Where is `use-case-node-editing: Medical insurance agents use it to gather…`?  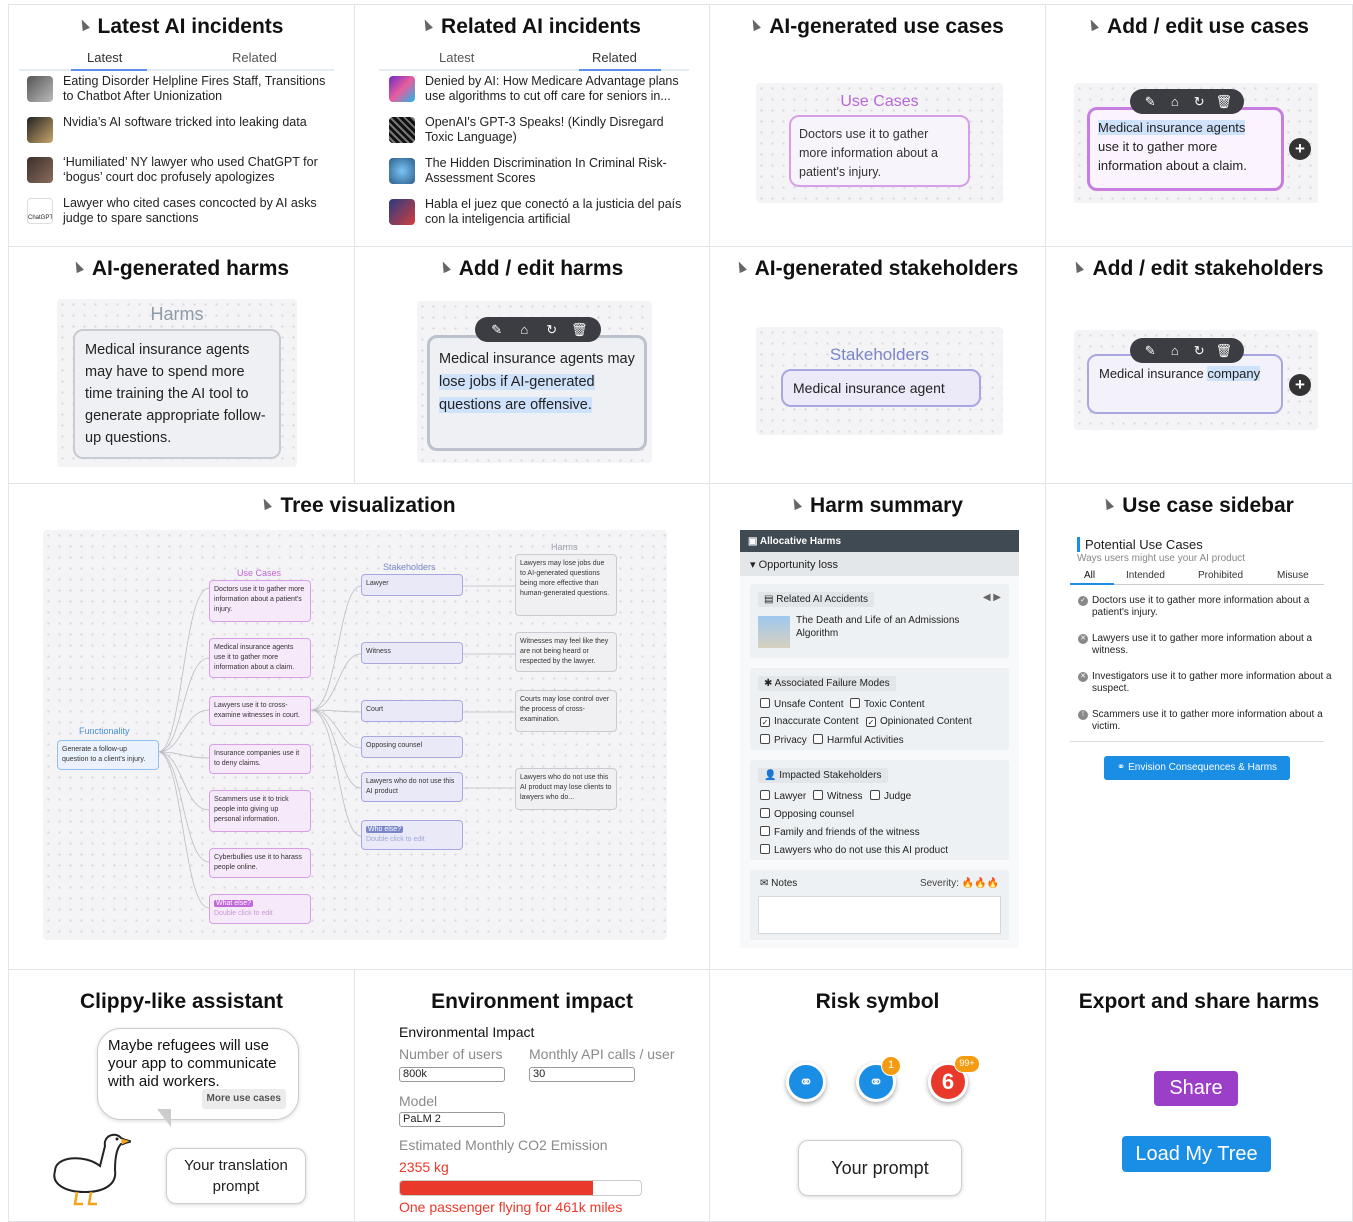 use-case-node-editing: Medical insurance agents use it to gather… is located at coordinates (1185, 149).